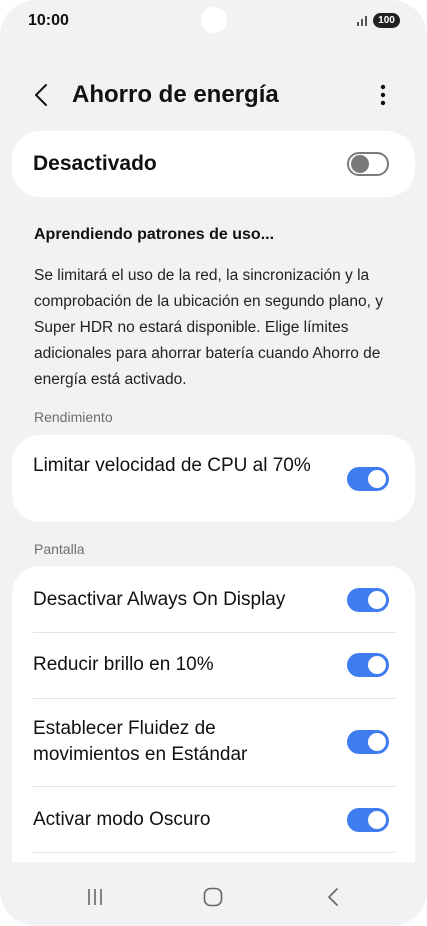  Describe the element at coordinates (159, 599) in the screenshot. I see `setting-label-aod: Desactivar Always On Display` at that location.